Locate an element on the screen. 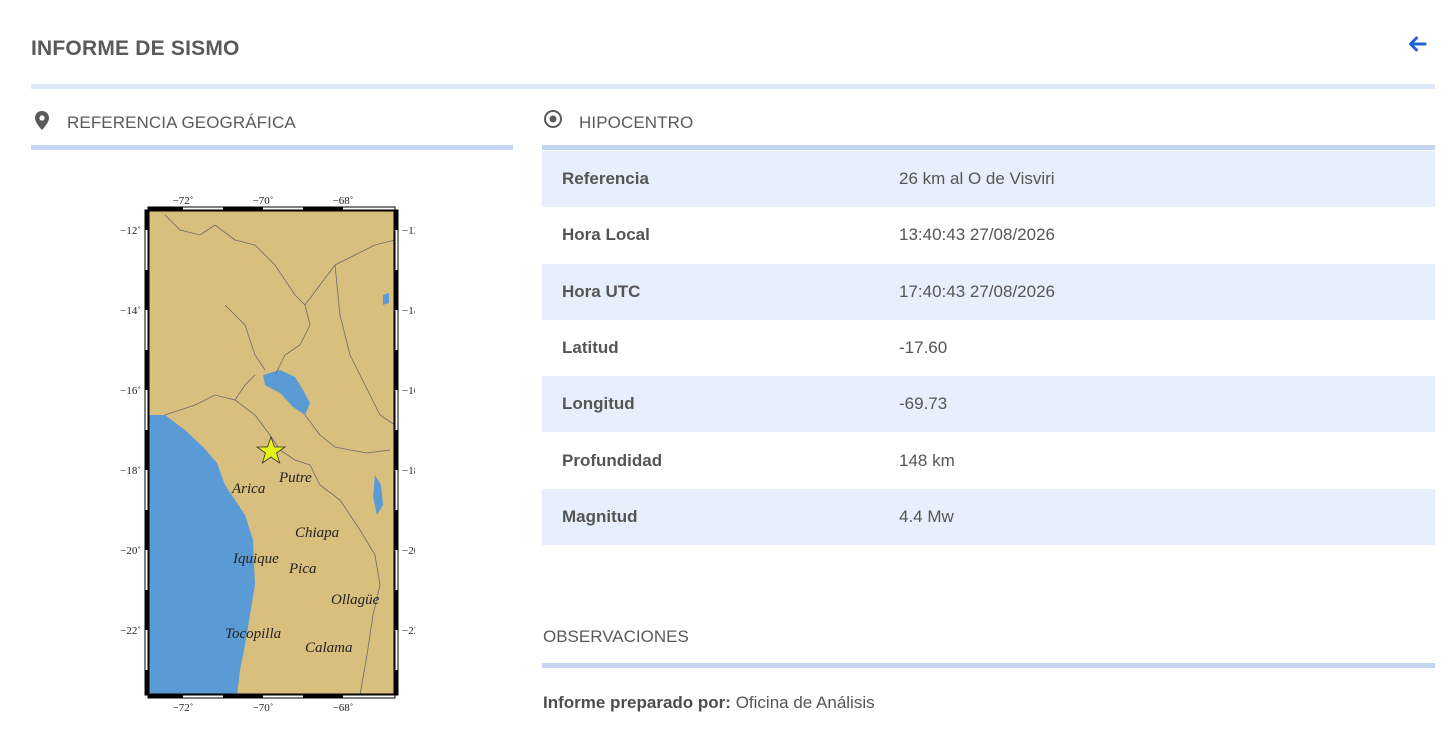 The image size is (1452, 732). lat-tick-right: −12˚ is located at coordinates (408, 231).